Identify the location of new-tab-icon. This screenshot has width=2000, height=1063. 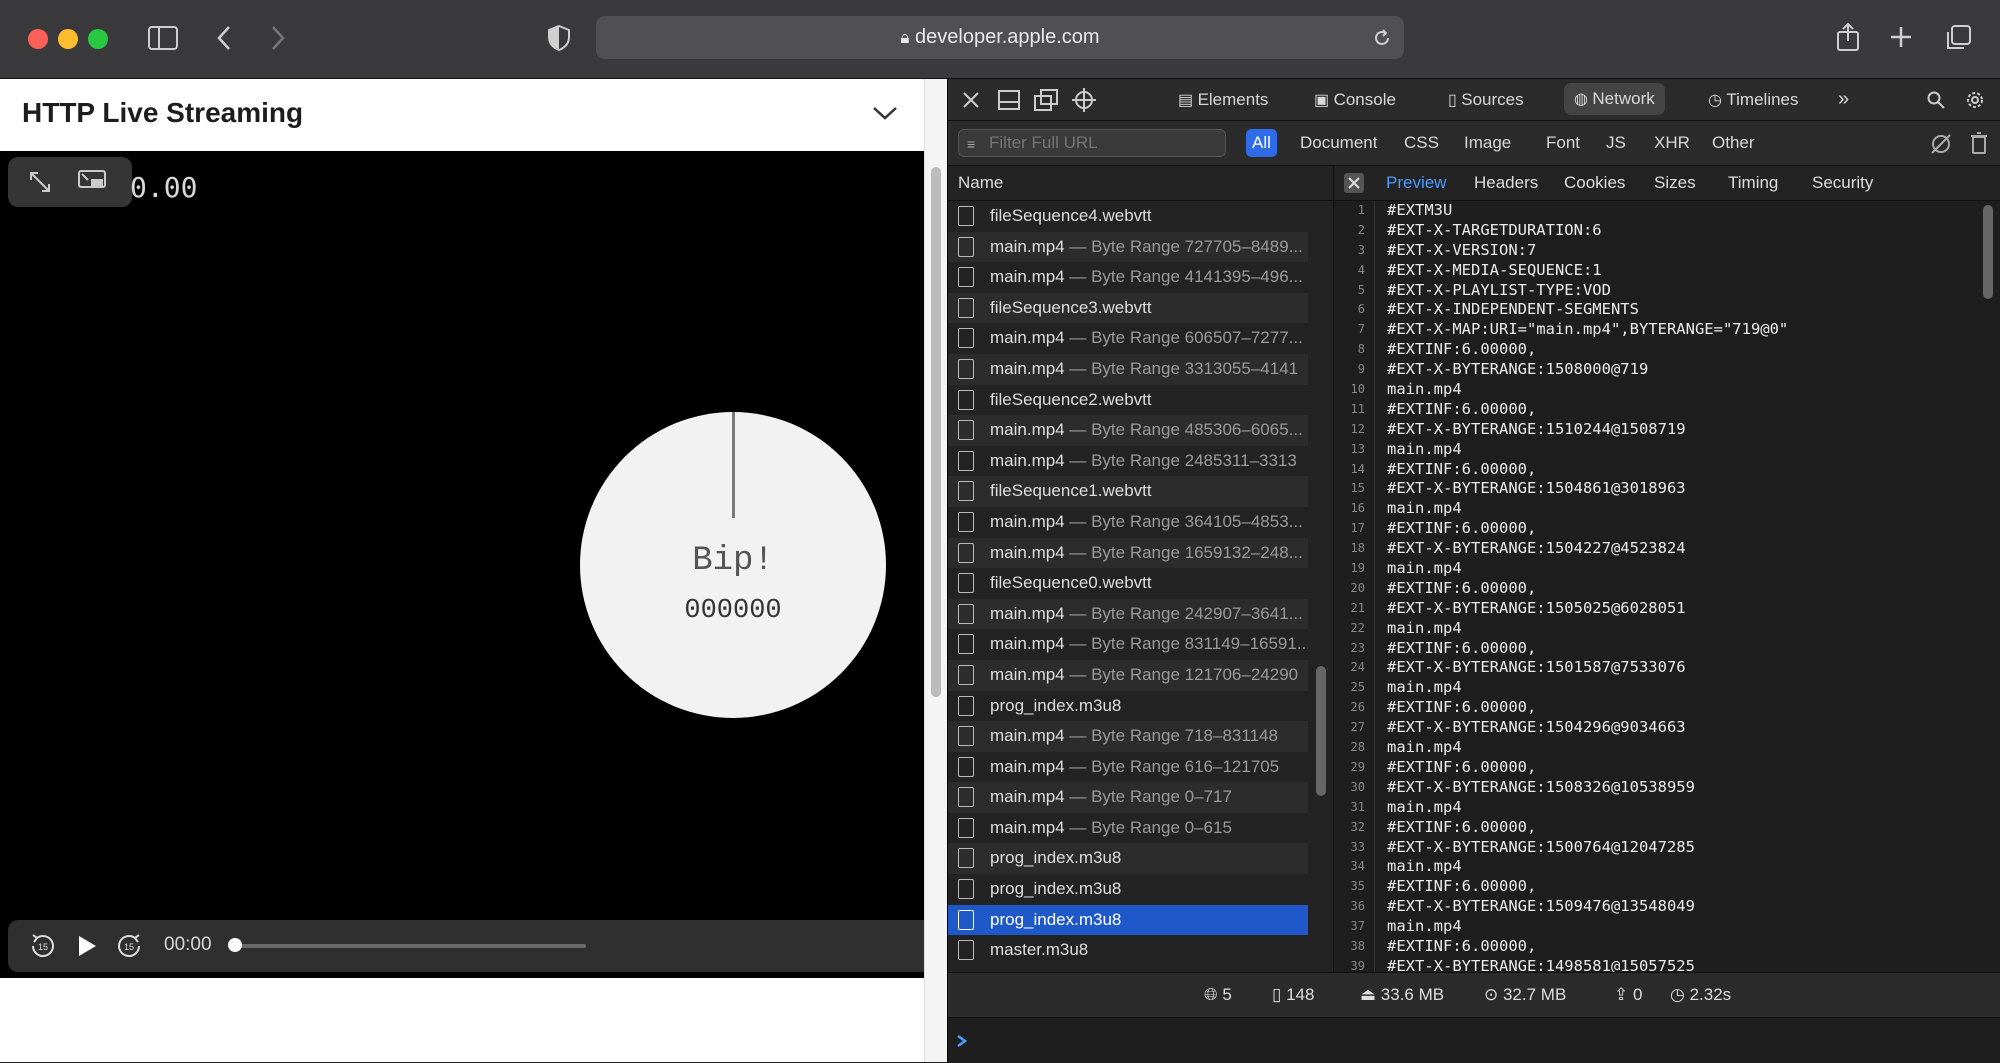
(1901, 37).